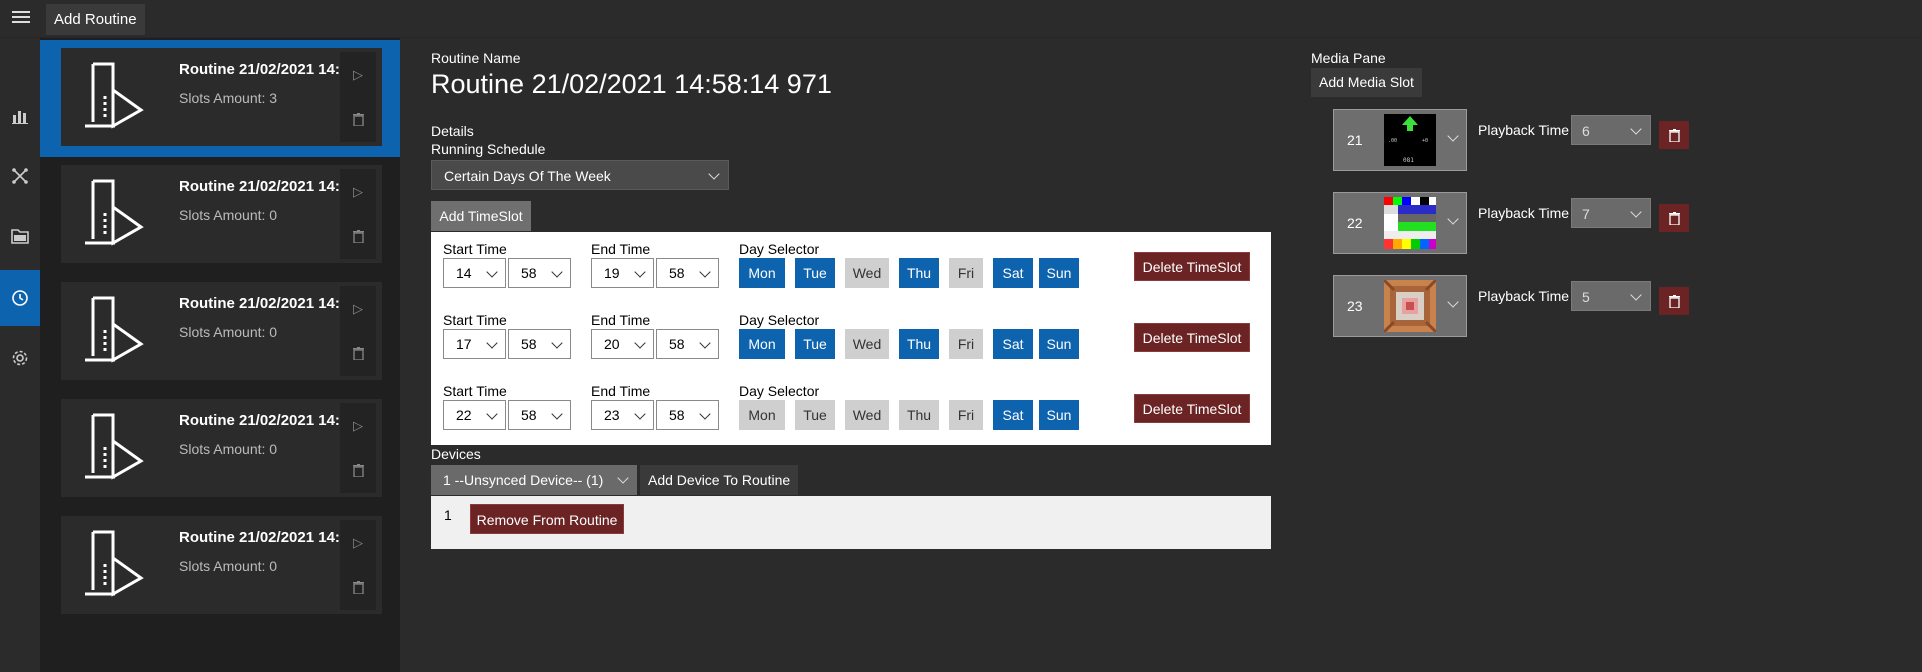 The image size is (1922, 672). I want to click on nav-routines-clock-icon, so click(20, 298).